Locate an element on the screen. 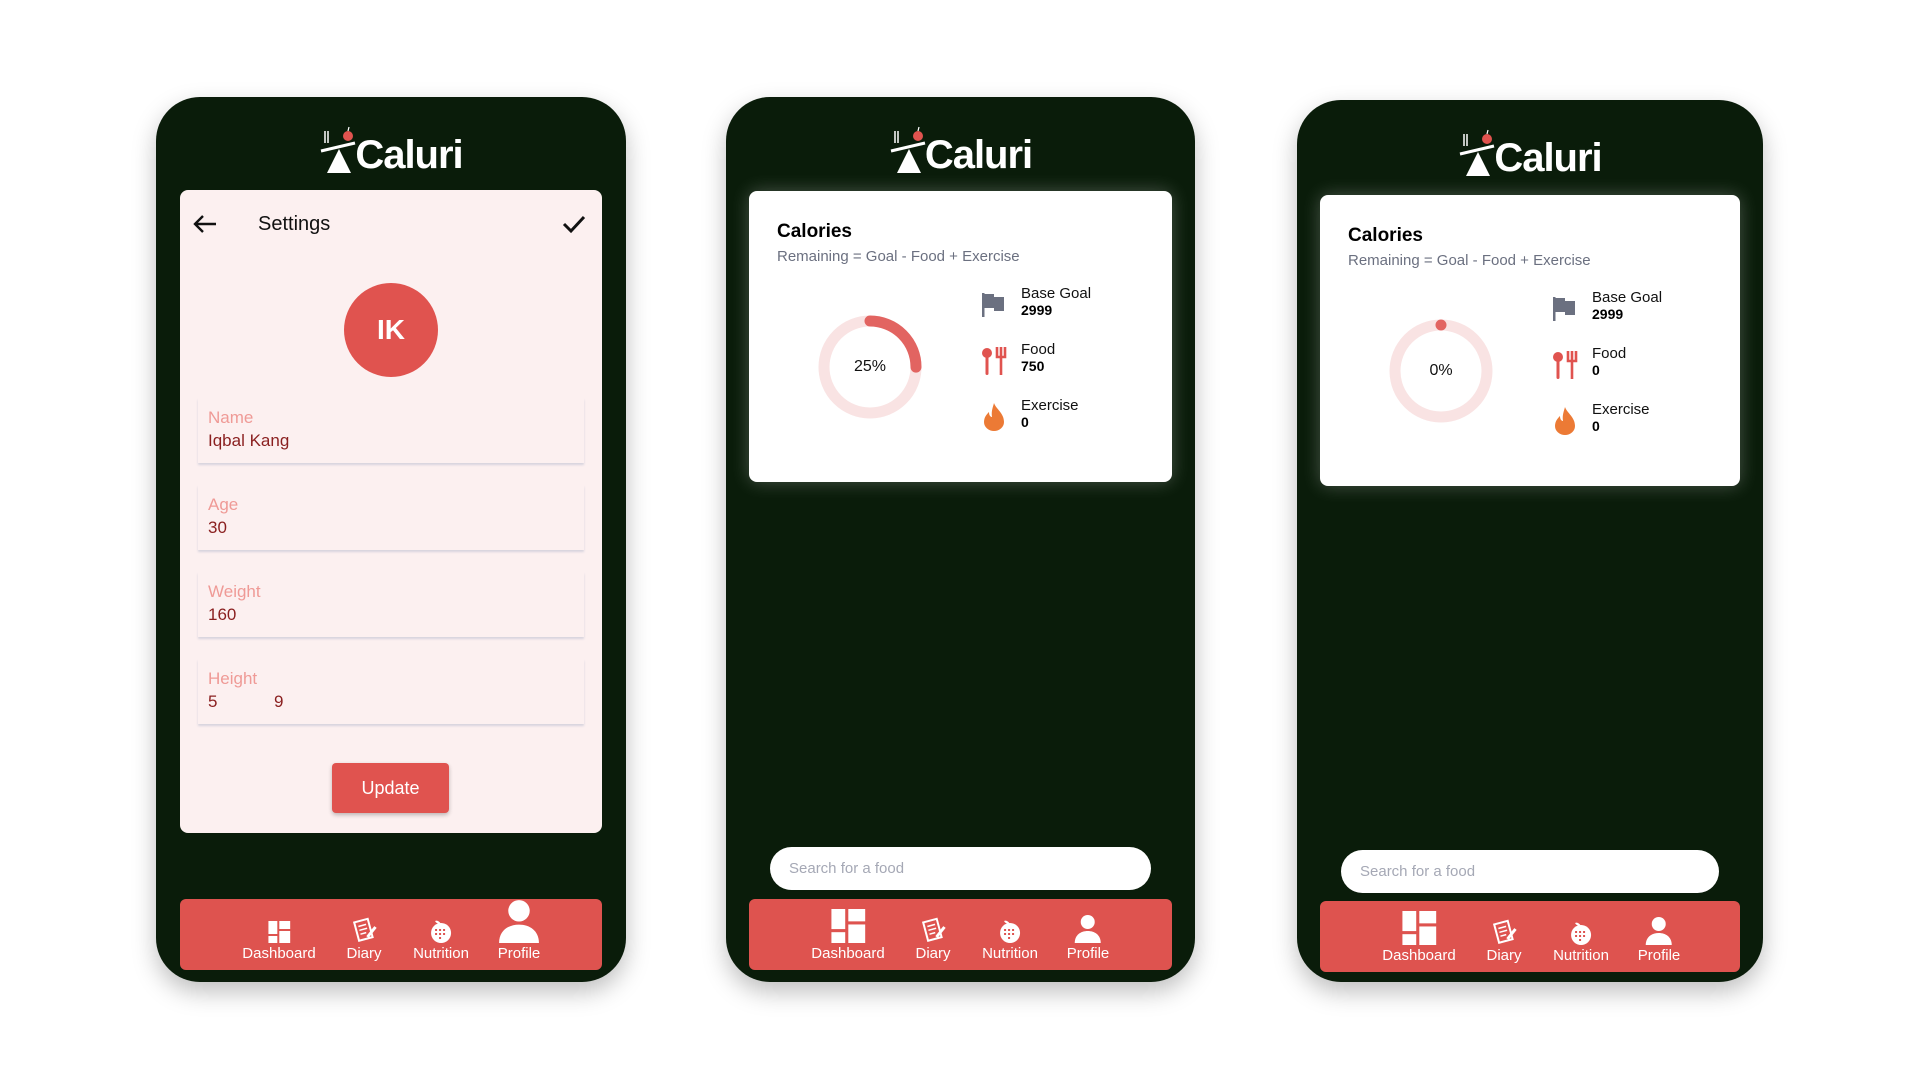 This screenshot has width=1920, height=1080. legend-food: Food 750 is located at coordinates (1017, 359).